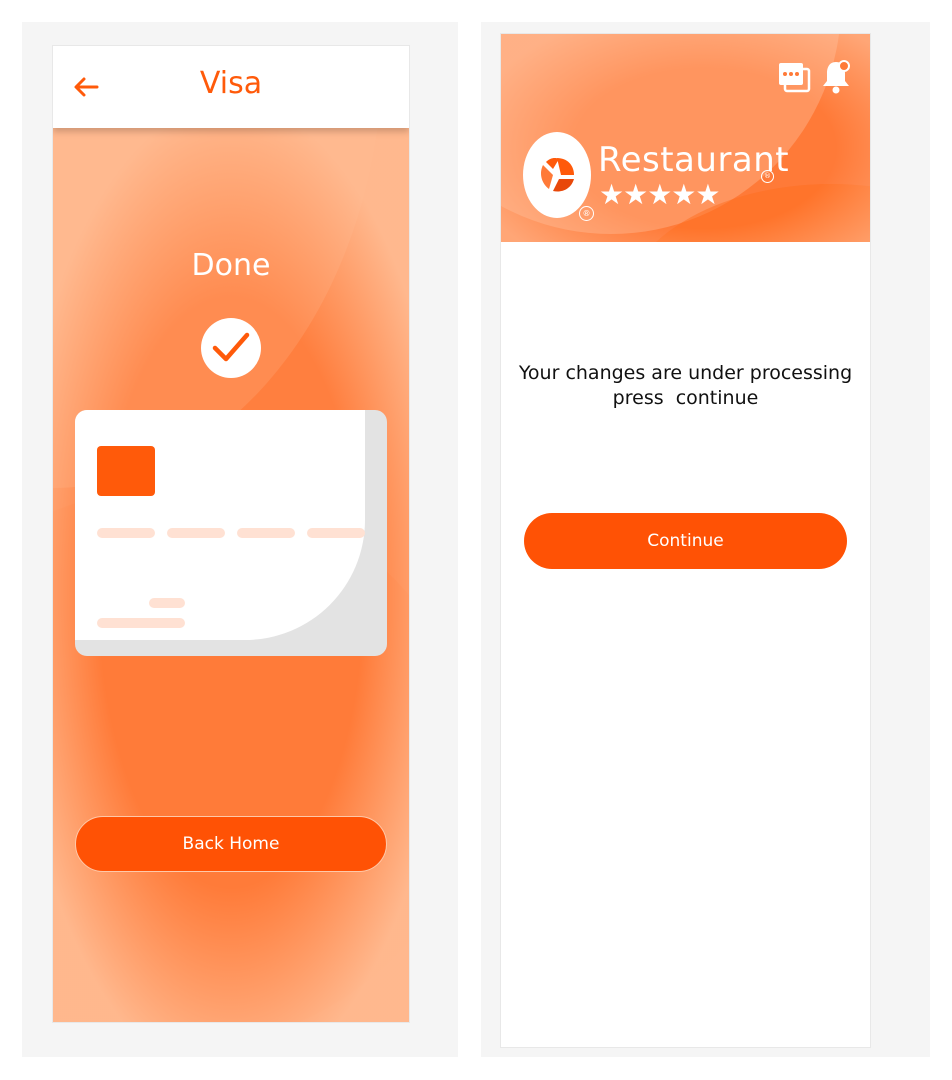 The height and width of the screenshot is (1080, 952). I want to click on restaurant-logo-icon, so click(557, 175).